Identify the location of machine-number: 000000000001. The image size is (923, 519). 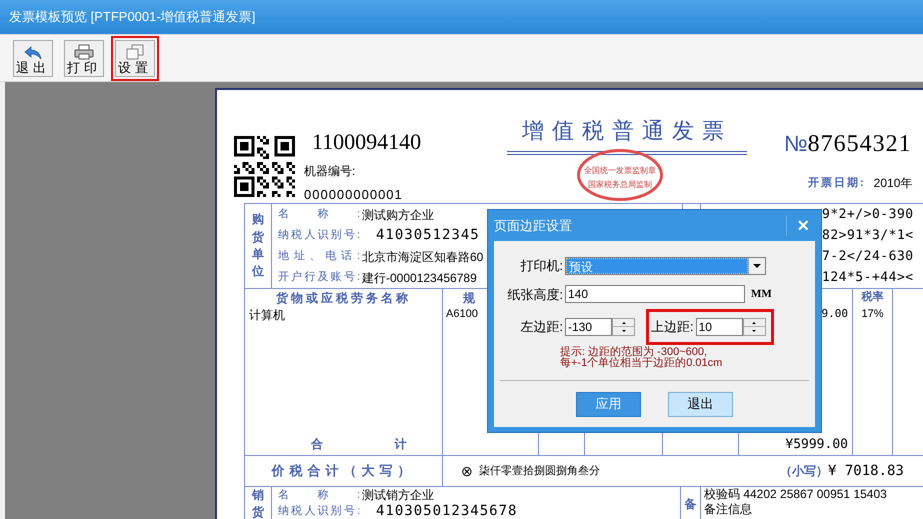
(354, 195).